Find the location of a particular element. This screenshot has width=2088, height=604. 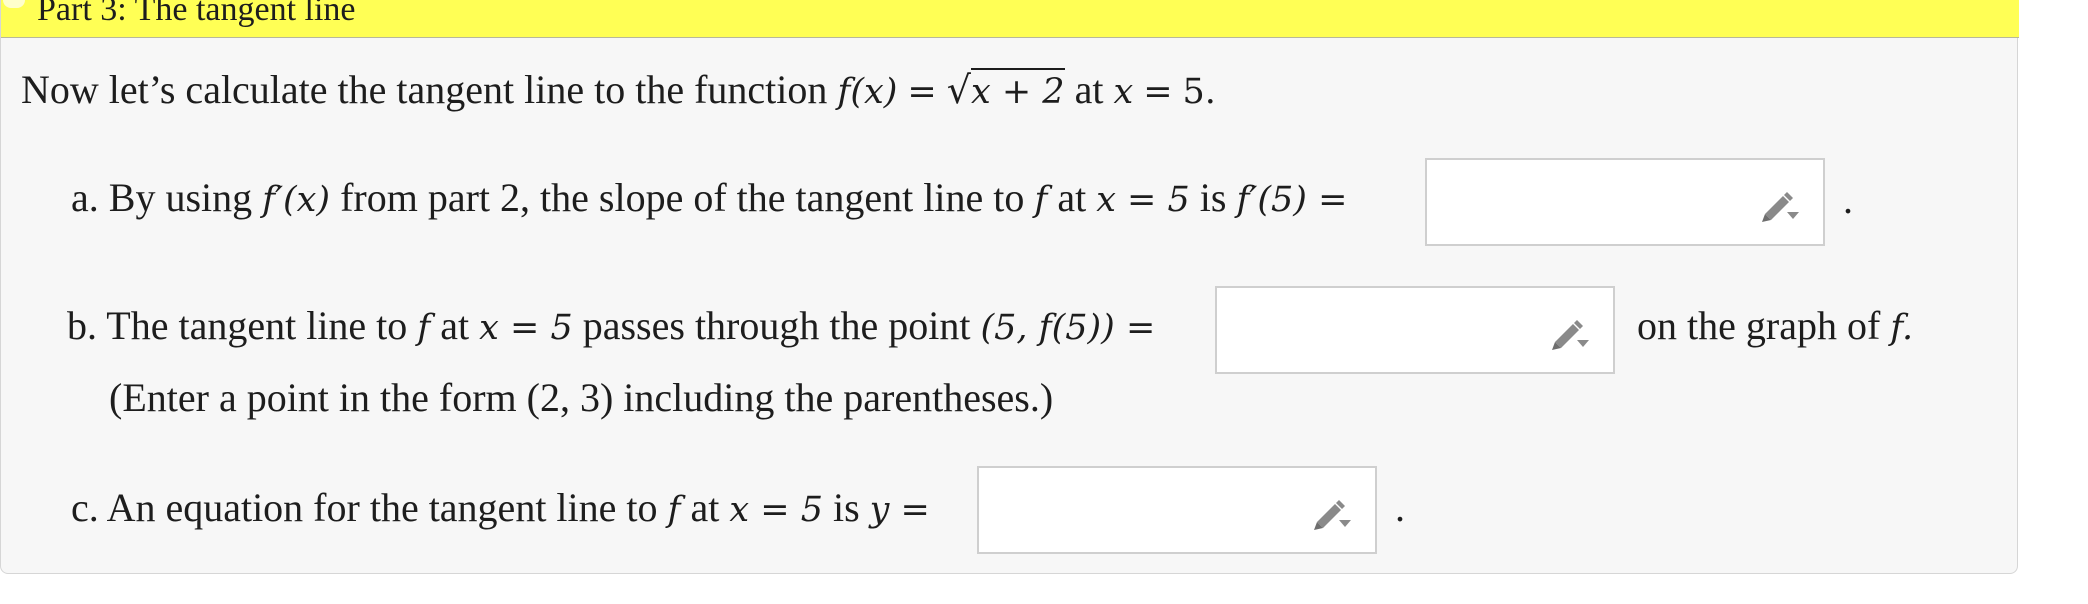

part-a-f: f is located at coordinates (1041, 200).